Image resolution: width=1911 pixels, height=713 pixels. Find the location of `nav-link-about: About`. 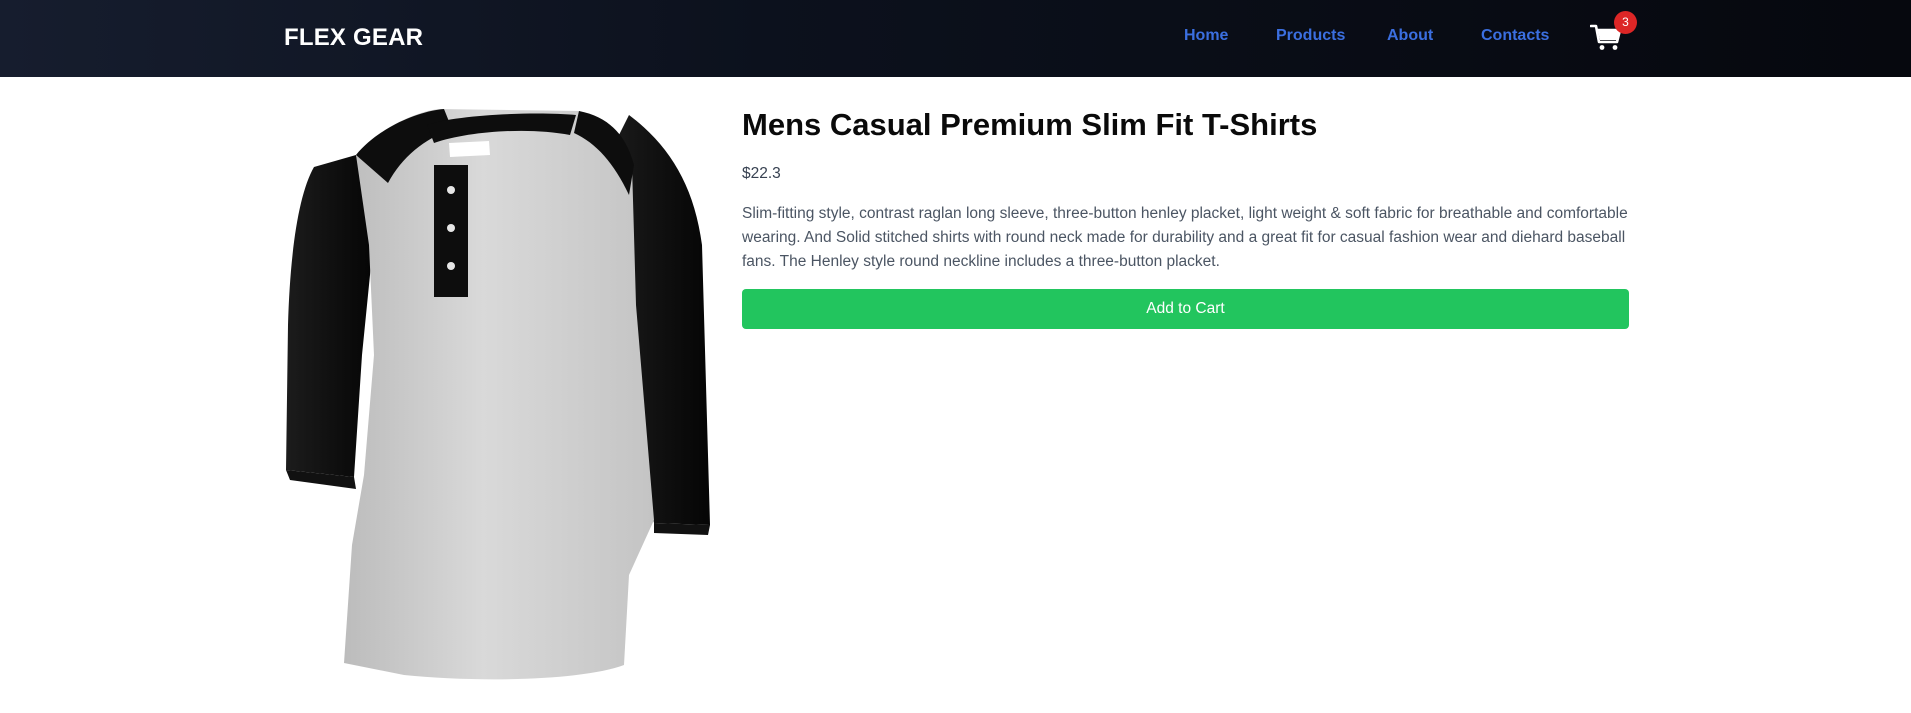

nav-link-about: About is located at coordinates (1410, 36).